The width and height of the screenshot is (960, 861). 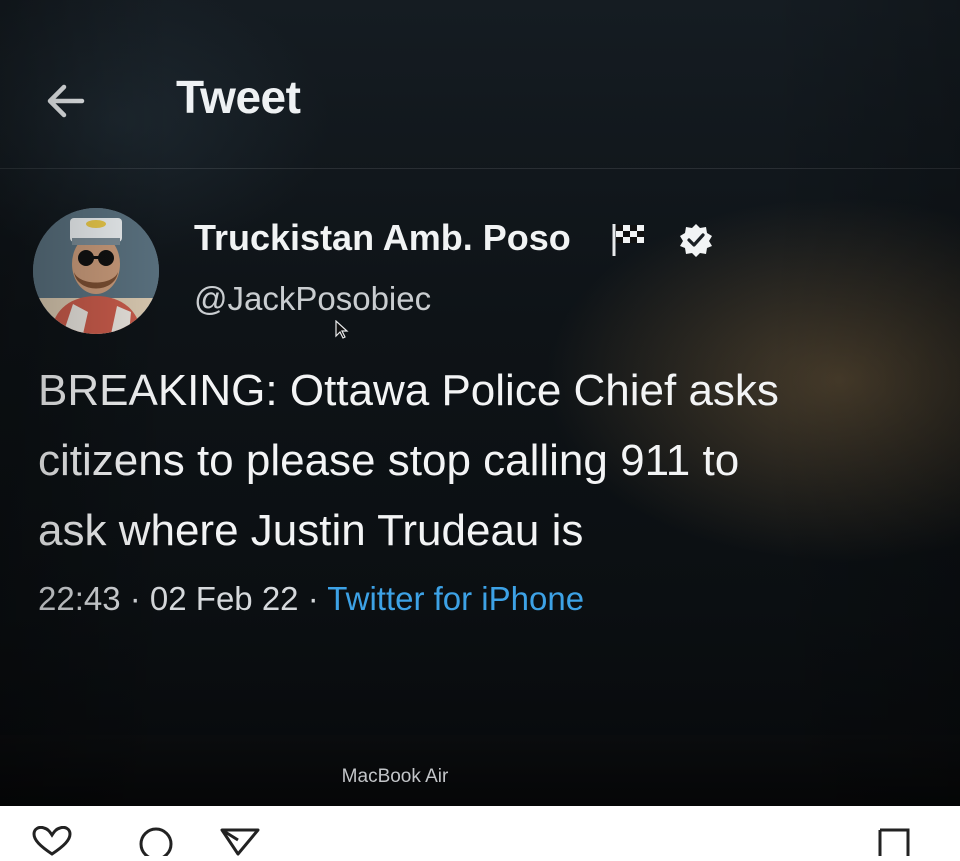 I want to click on tweet-date: 02 Feb 22, so click(x=224, y=598).